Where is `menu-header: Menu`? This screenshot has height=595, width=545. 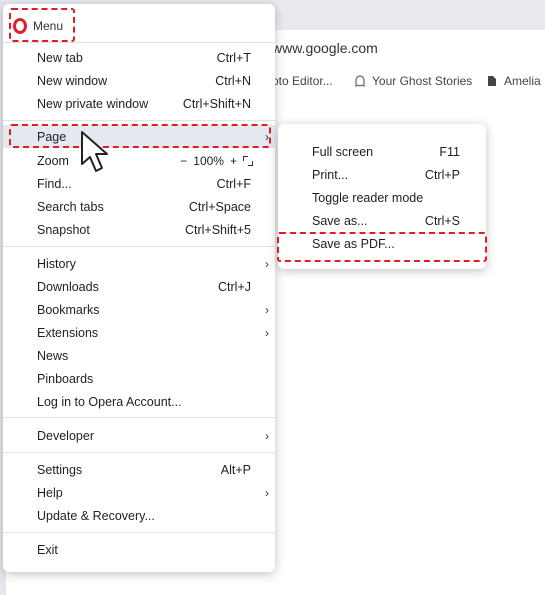 menu-header: Menu is located at coordinates (38, 26).